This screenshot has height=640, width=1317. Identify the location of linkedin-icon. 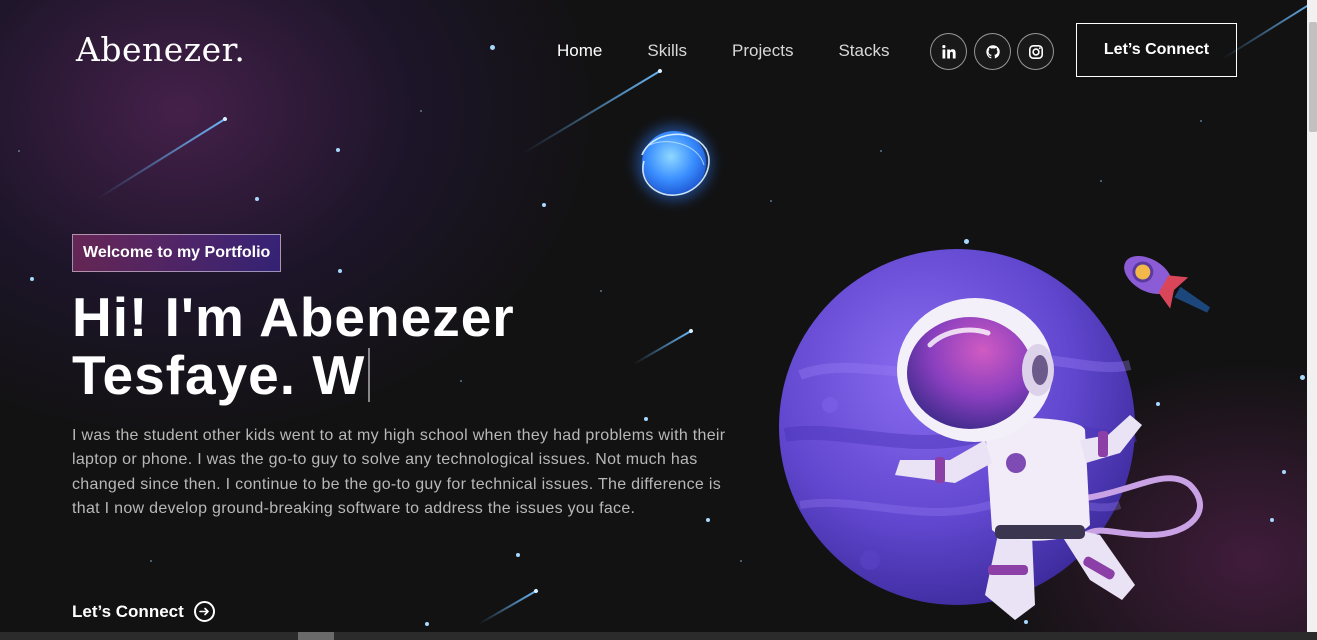
(948, 51).